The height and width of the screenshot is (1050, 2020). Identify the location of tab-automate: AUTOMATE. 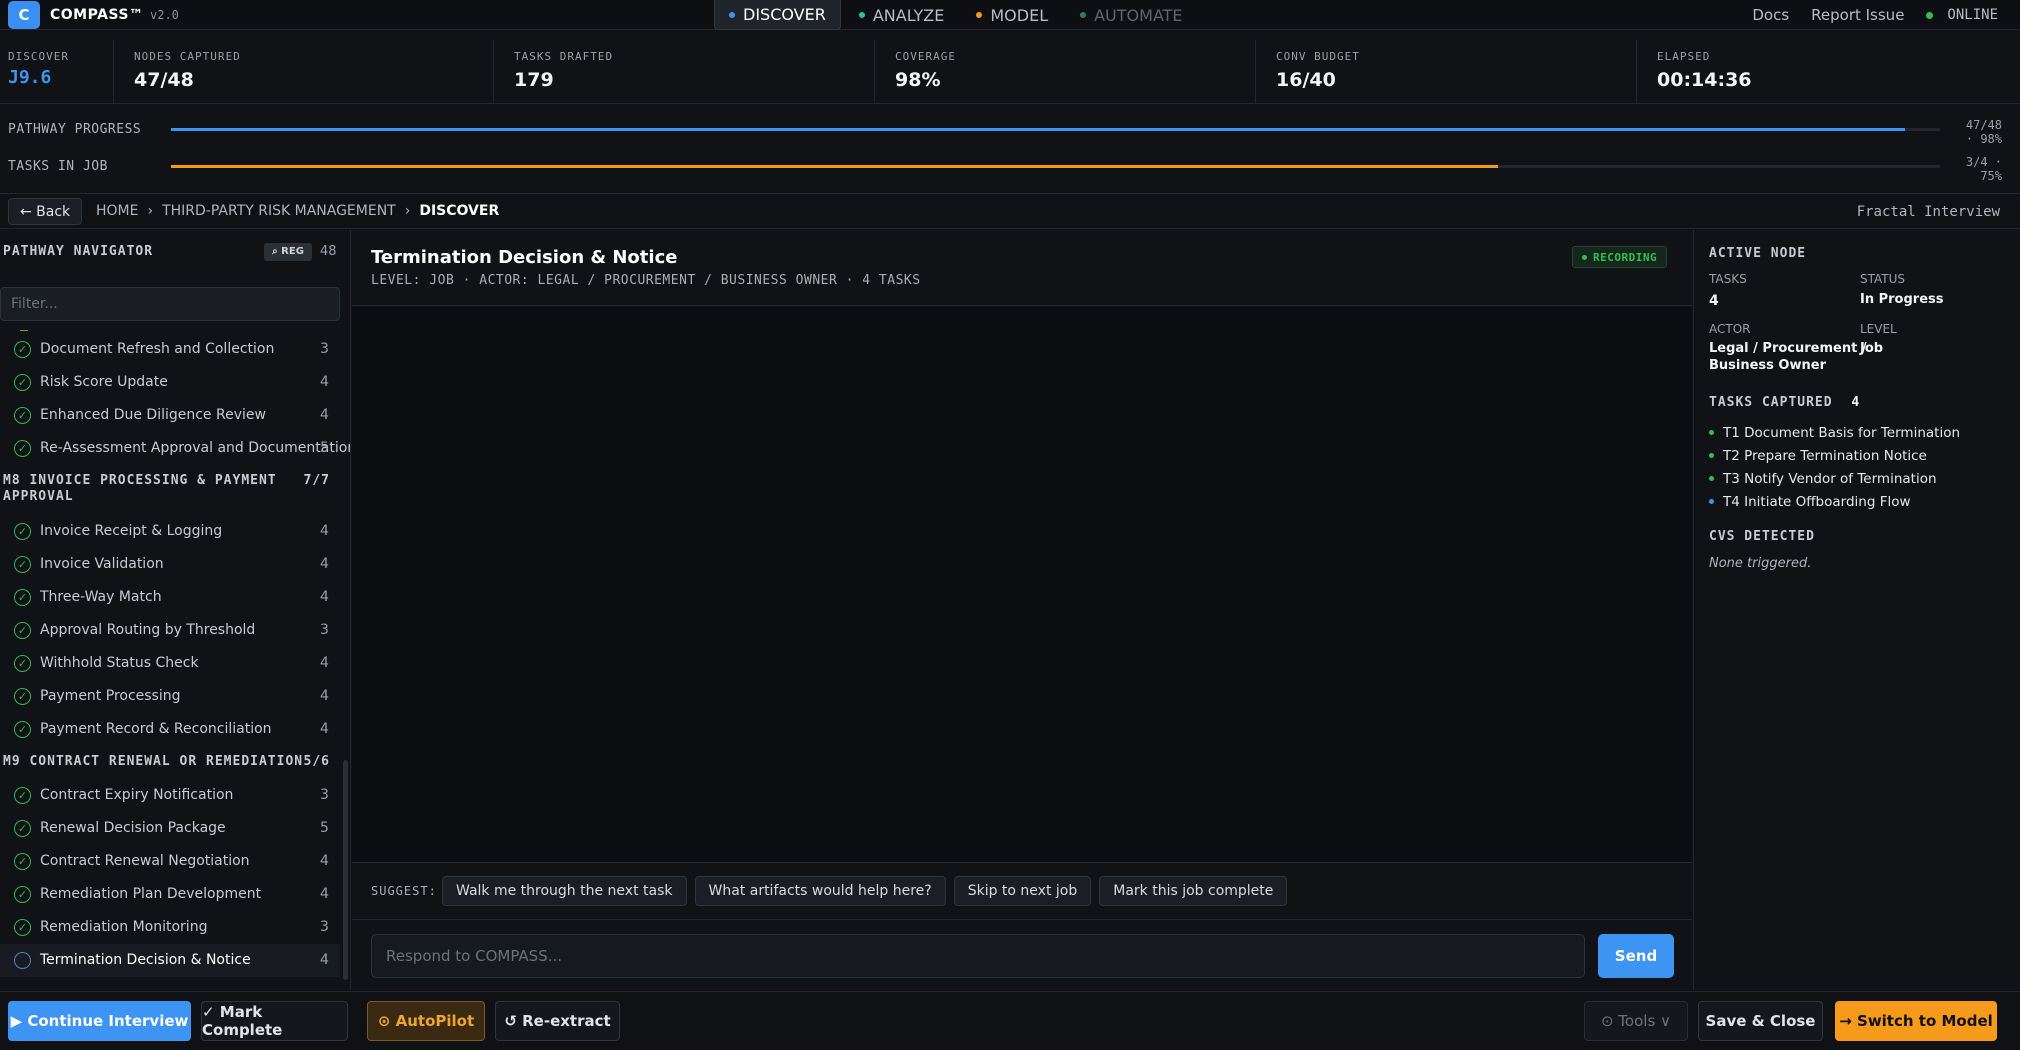
(1131, 15).